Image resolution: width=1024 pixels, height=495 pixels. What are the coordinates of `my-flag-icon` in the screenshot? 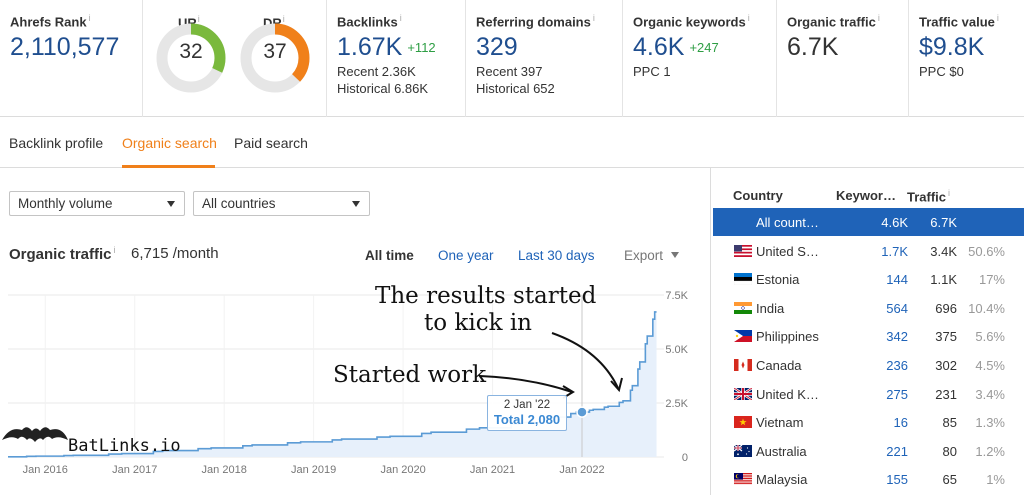 It's located at (743, 479).